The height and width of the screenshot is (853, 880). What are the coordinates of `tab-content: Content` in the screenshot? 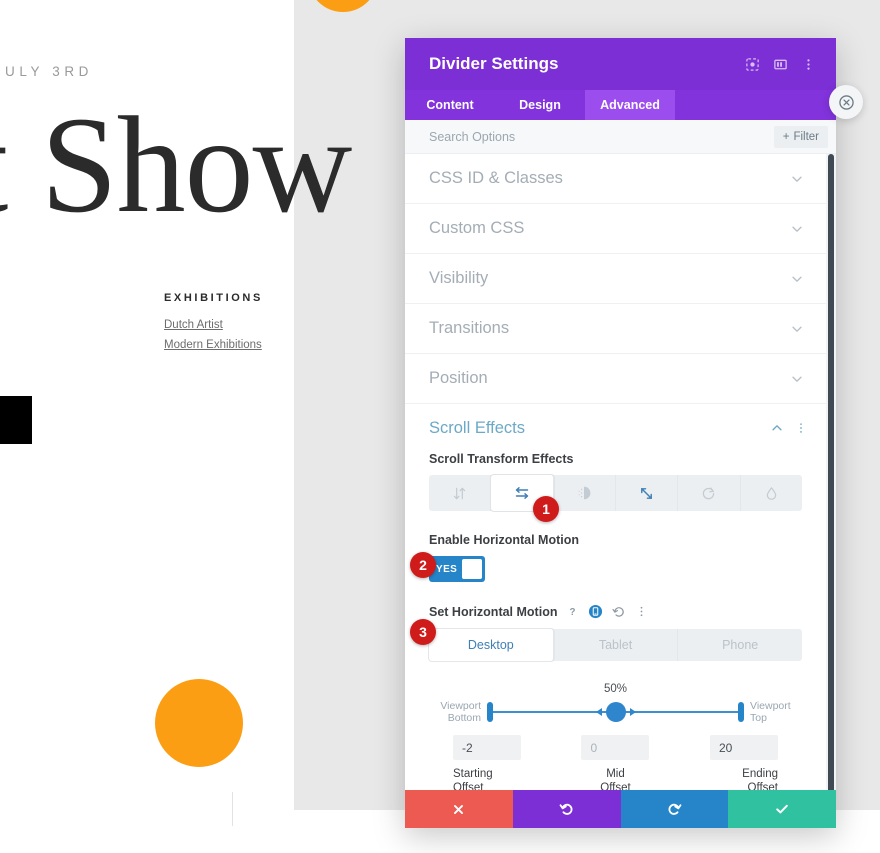 It's located at (450, 105).